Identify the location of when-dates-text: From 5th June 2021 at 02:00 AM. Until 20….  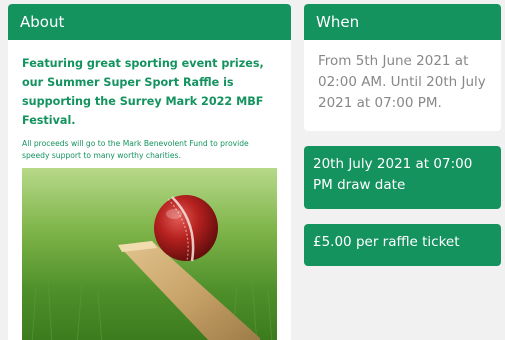
(402, 82).